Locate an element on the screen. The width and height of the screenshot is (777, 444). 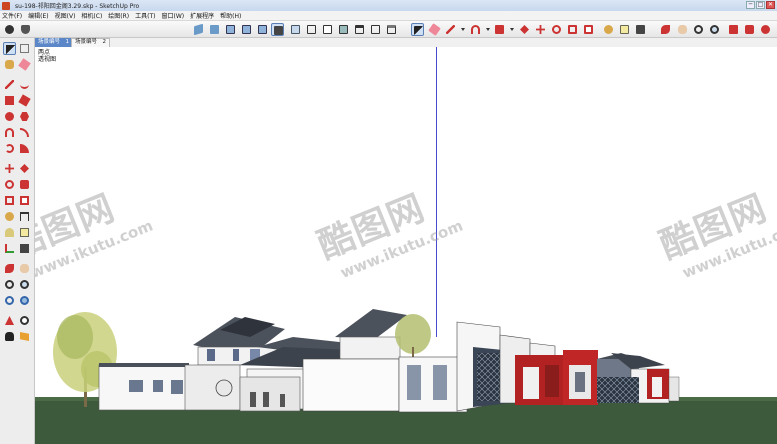
eraser-button is located at coordinates (434, 29).